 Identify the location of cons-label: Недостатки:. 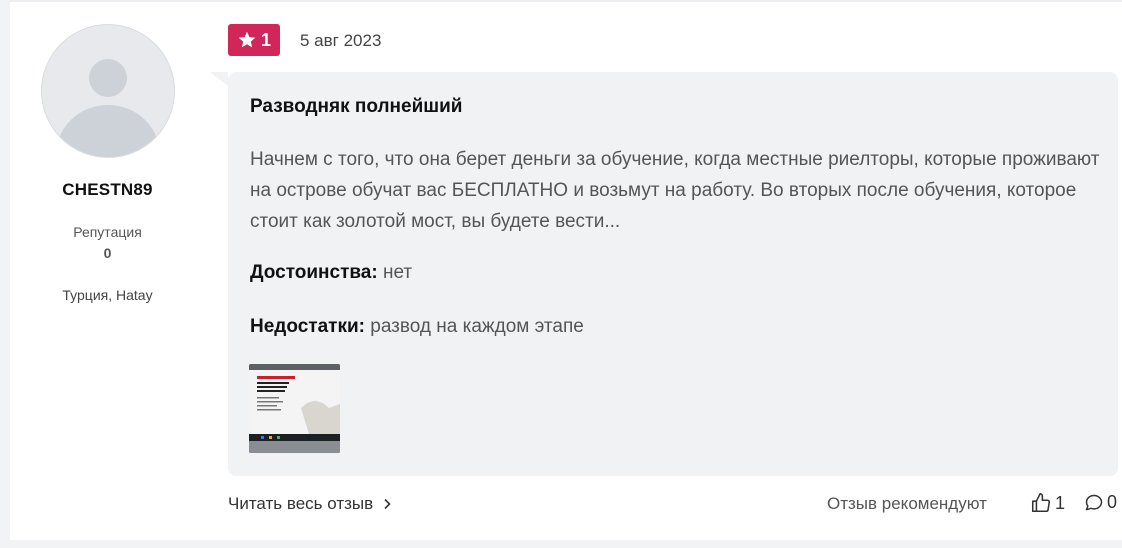
(307, 326).